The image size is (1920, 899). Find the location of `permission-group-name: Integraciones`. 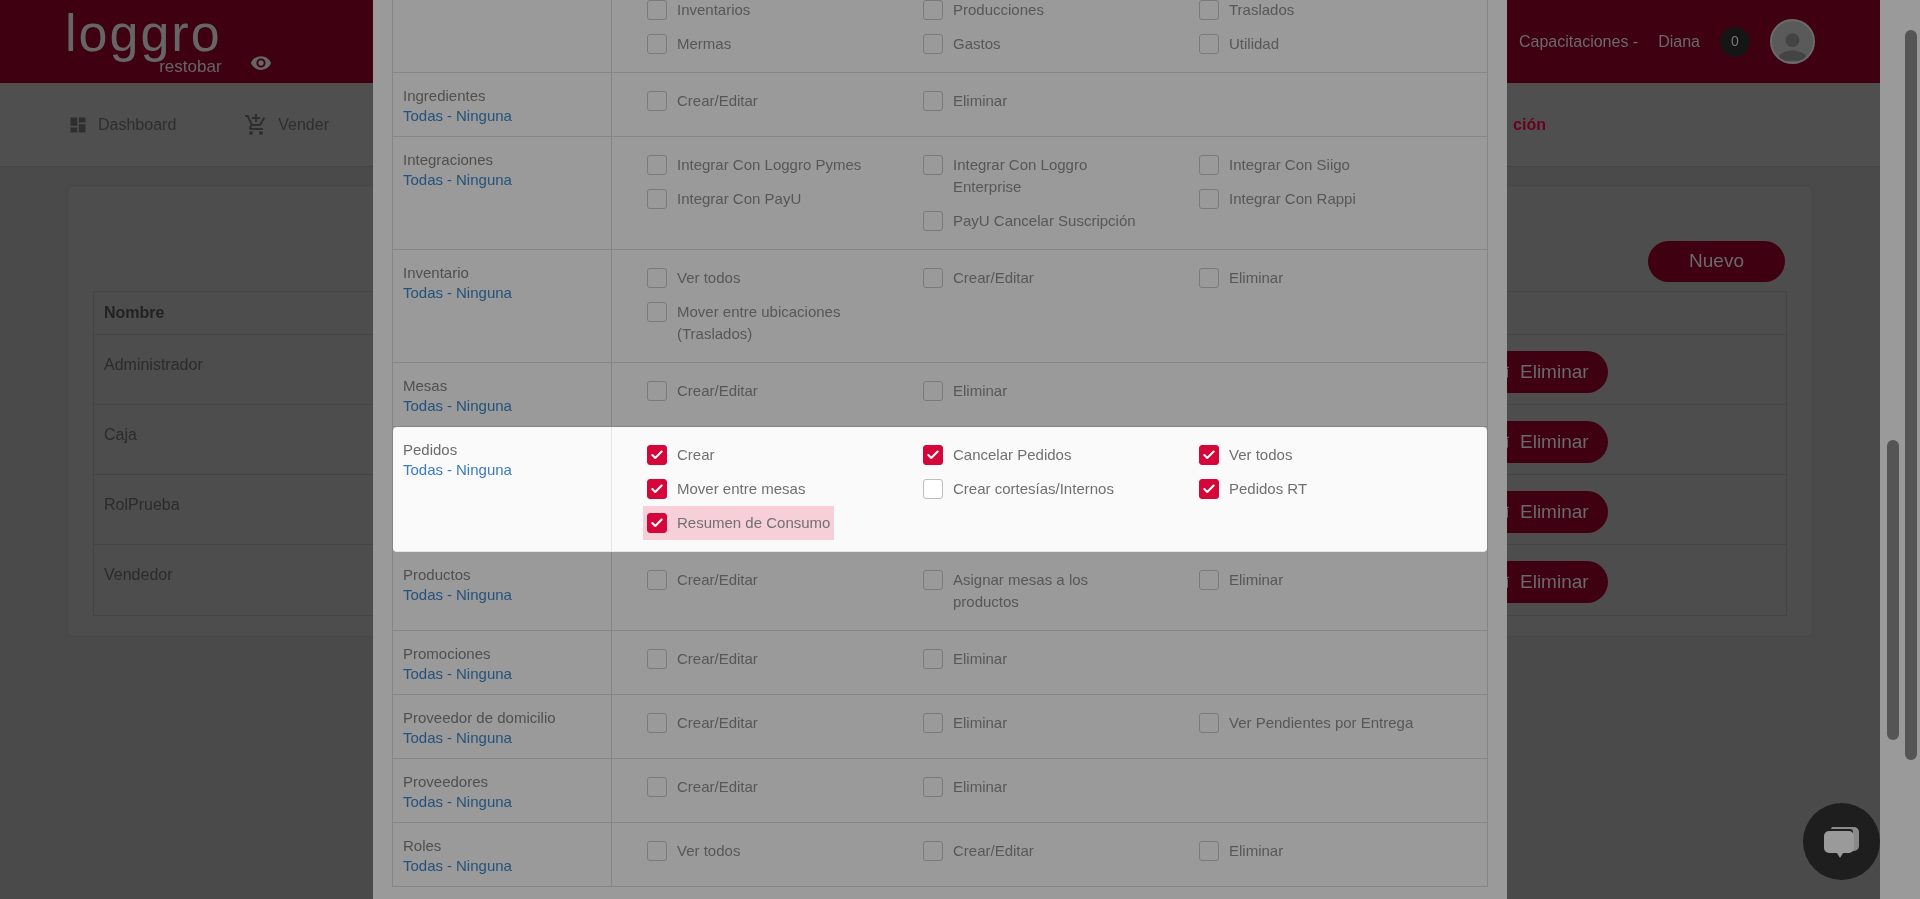

permission-group-name: Integraciones is located at coordinates (449, 160).